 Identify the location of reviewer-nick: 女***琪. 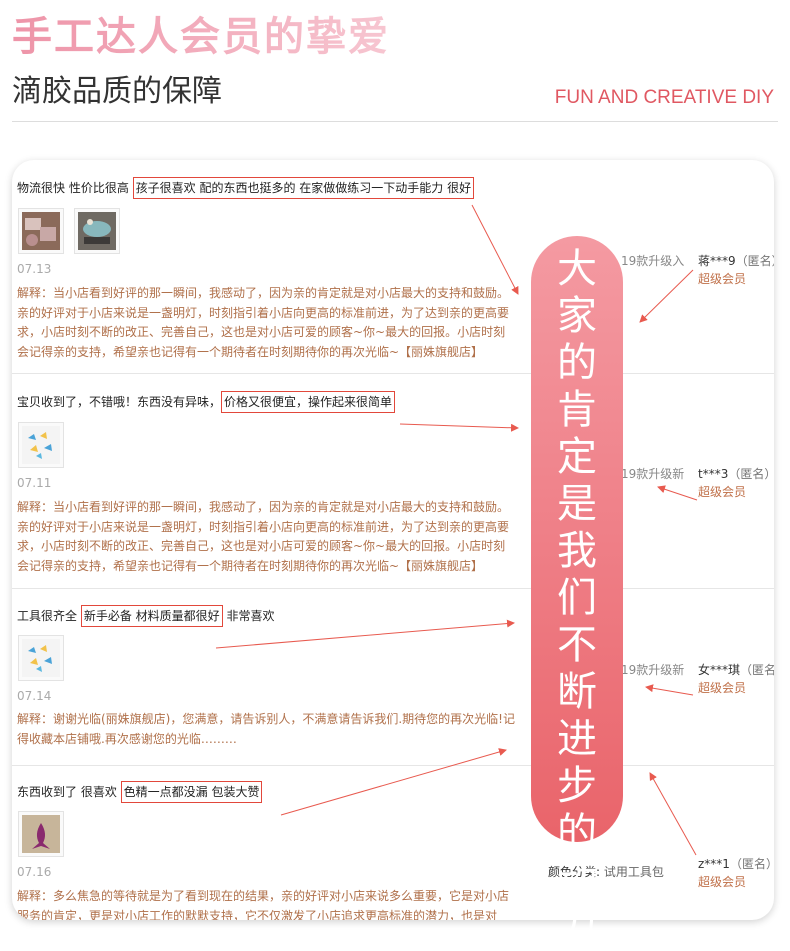
(719, 670).